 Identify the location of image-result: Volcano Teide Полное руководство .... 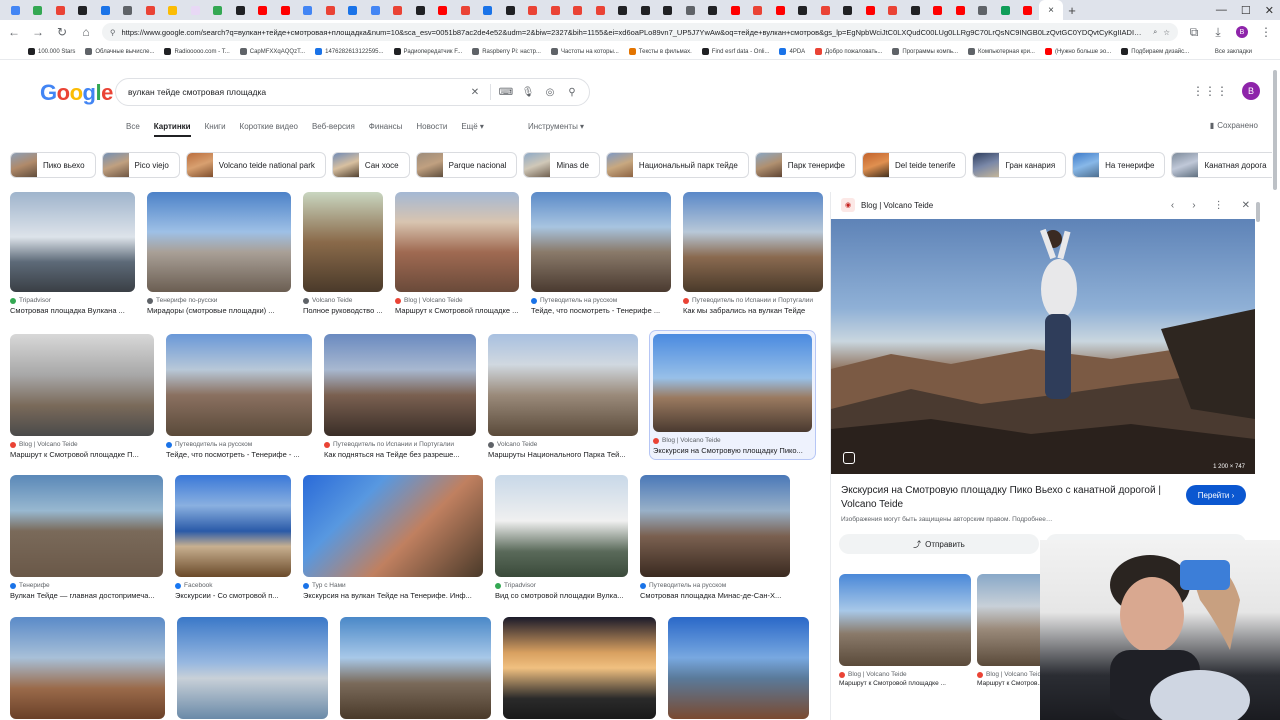
(343, 253).